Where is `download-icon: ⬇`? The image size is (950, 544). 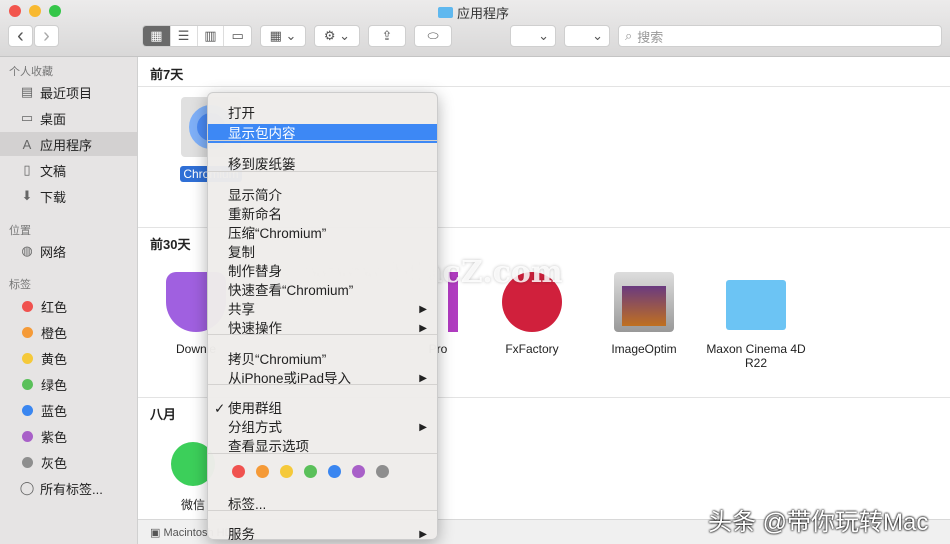
download-icon: ⬇ is located at coordinates (27, 195).